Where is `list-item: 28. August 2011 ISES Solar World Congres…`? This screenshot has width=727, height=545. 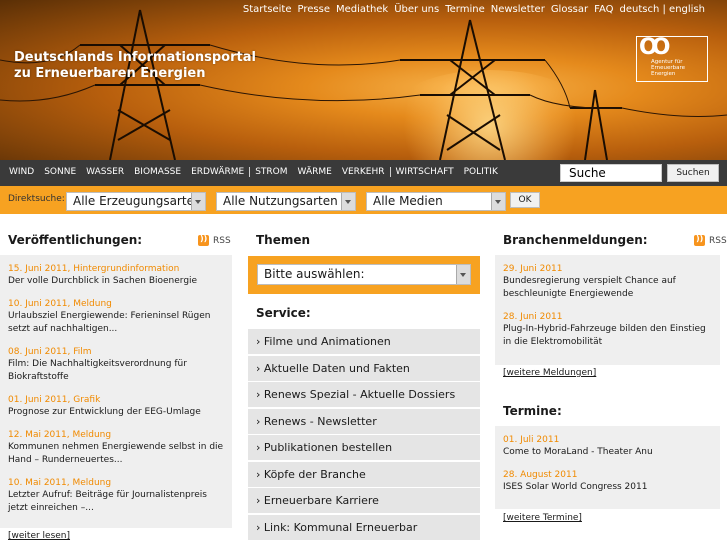 list-item: 28. August 2011 ISES Solar World Congres… is located at coordinates (607, 481).